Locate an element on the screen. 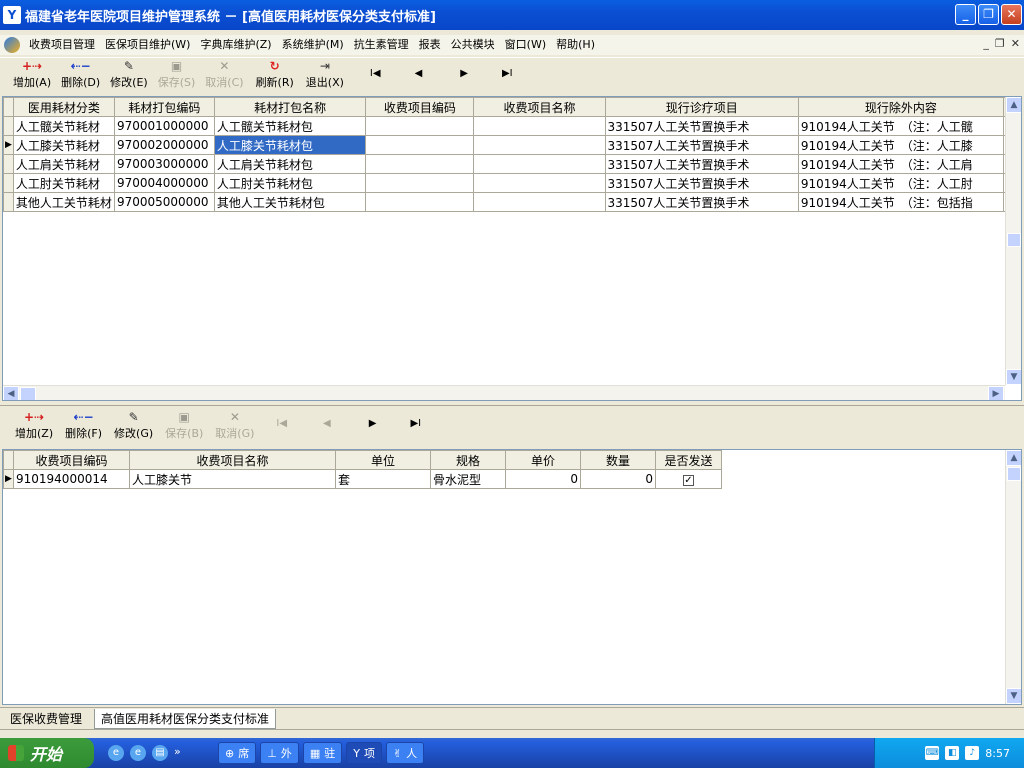 The image size is (1024, 768). tab-high-value-consumables: 高值医用耗材医保分类支付标准 is located at coordinates (185, 718).